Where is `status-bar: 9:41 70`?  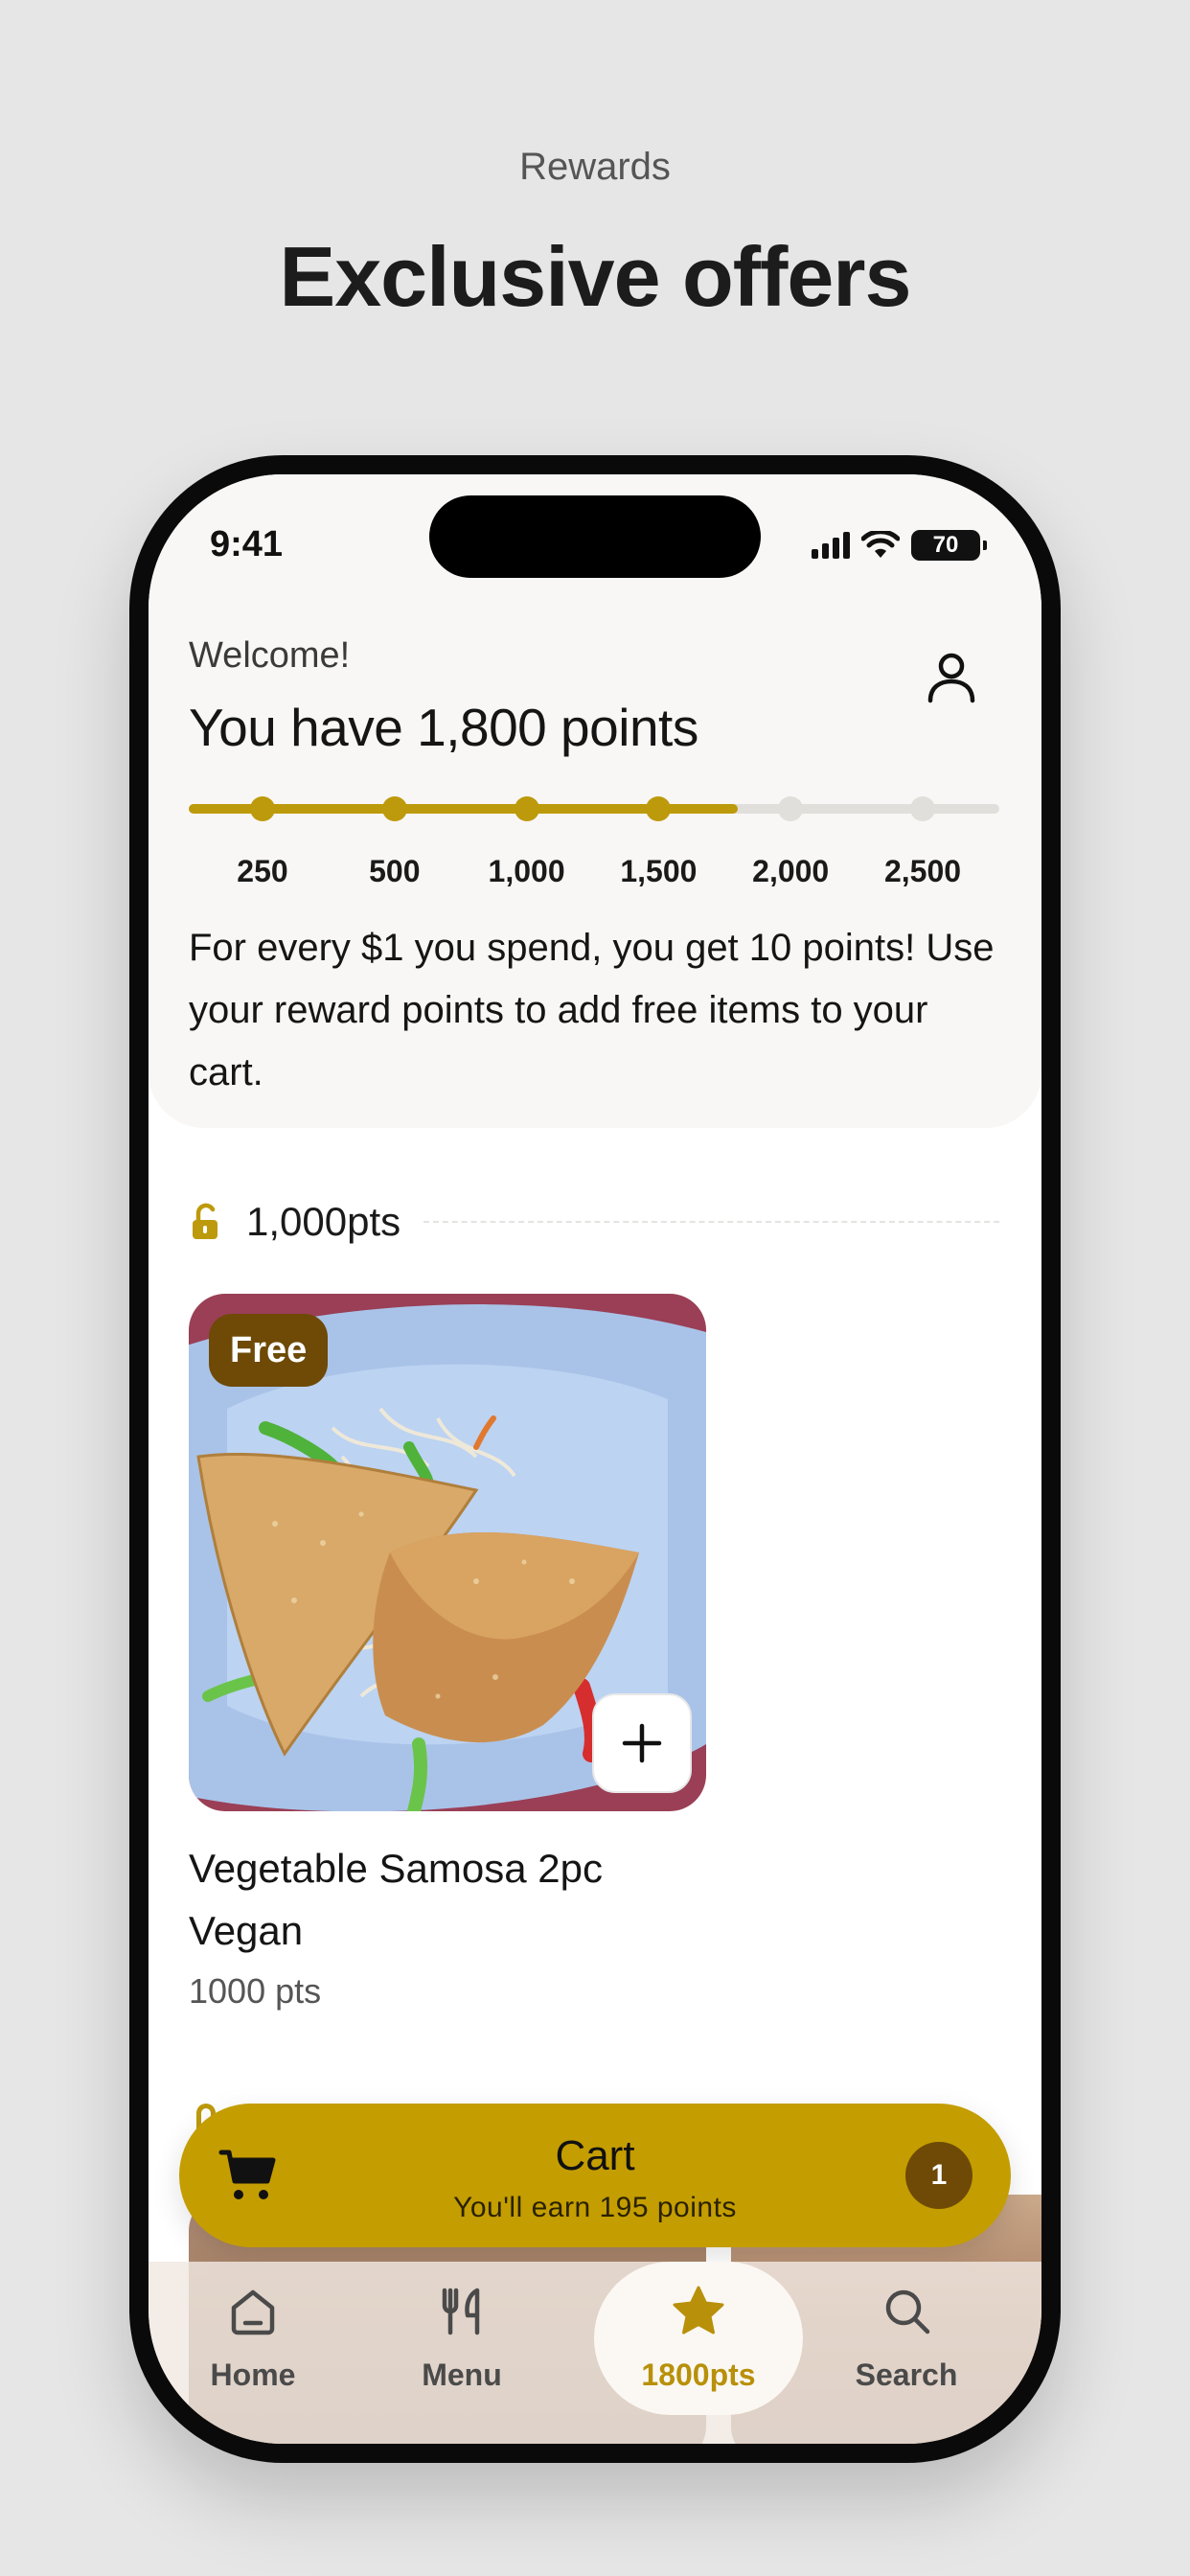
status-bar: 9:41 70 is located at coordinates (595, 546).